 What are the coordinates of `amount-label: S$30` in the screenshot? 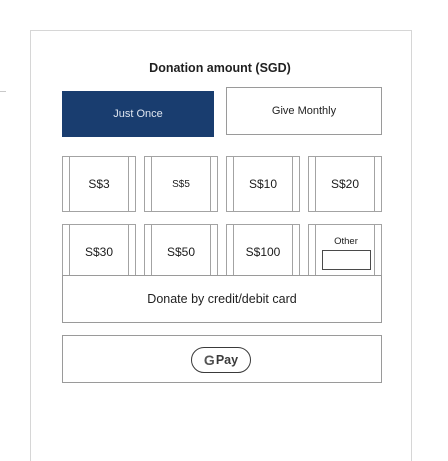 It's located at (99, 252).